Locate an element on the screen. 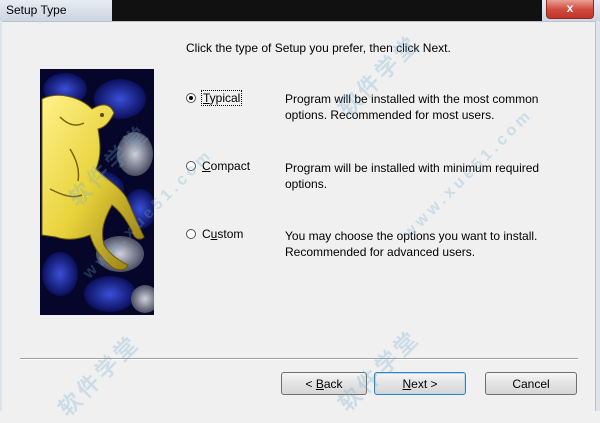 The height and width of the screenshot is (423, 600). window-title: Setup Type is located at coordinates (36, 10).